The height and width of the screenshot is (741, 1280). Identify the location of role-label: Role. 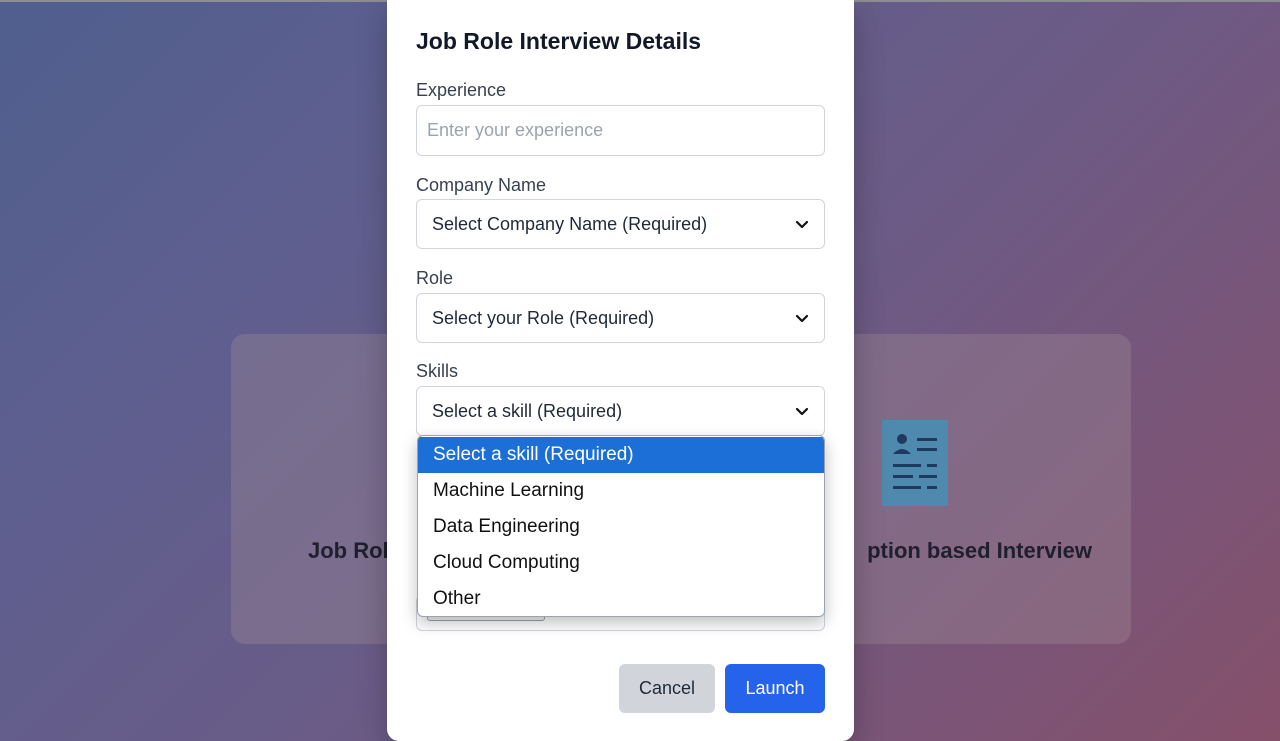
(435, 278).